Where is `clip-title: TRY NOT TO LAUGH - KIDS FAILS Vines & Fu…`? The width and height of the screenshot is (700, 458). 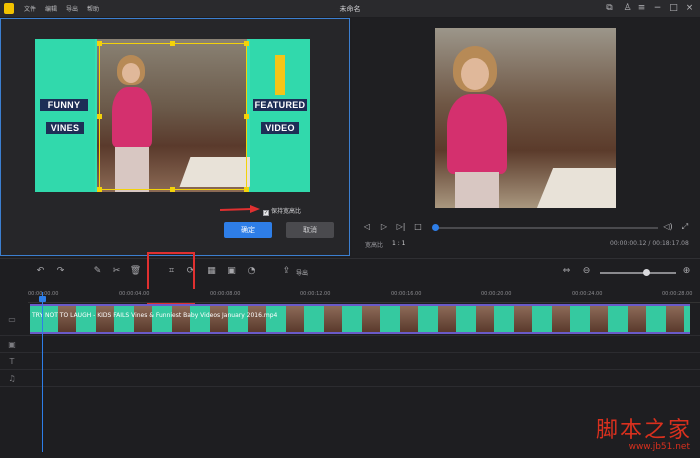 clip-title: TRY NOT TO LAUGH - KIDS FAILS Vines & Fu… is located at coordinates (155, 315).